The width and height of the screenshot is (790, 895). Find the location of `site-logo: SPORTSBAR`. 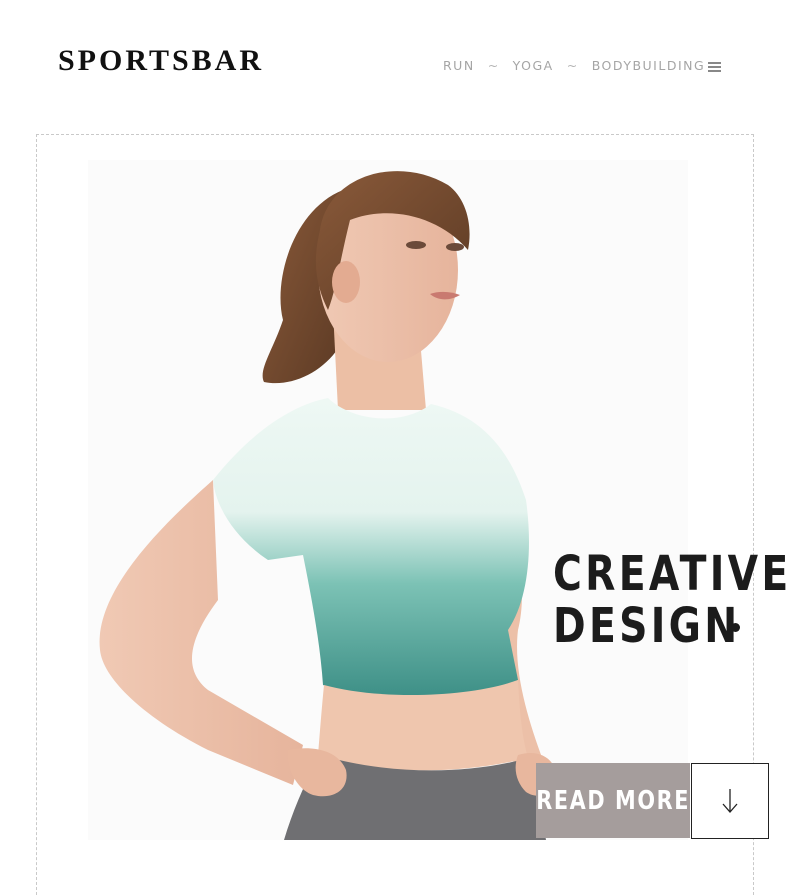

site-logo: SPORTSBAR is located at coordinates (161, 61).